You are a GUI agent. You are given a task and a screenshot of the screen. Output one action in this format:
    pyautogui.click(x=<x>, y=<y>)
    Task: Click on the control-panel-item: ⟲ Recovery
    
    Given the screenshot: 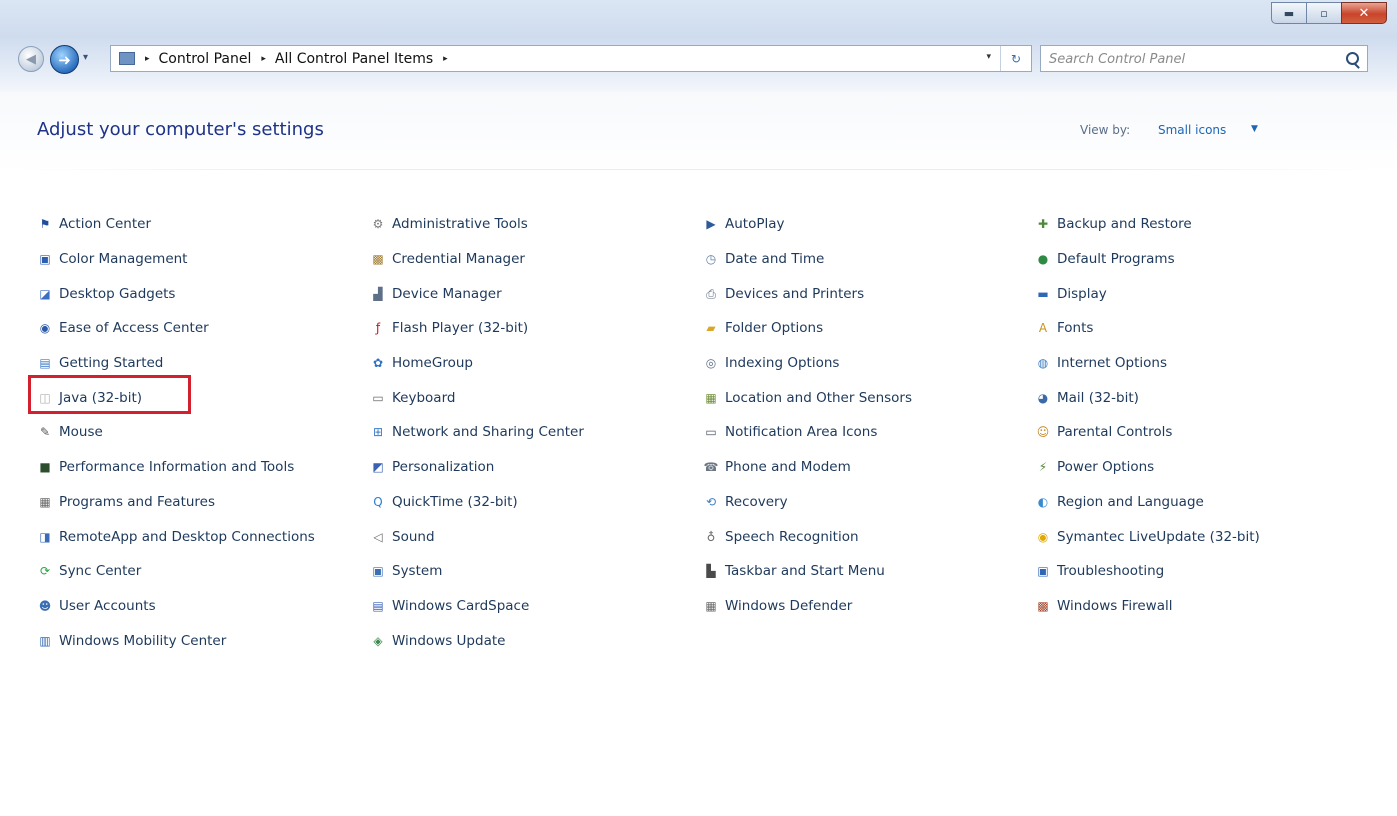 What is the action you would take?
    pyautogui.click(x=807, y=502)
    